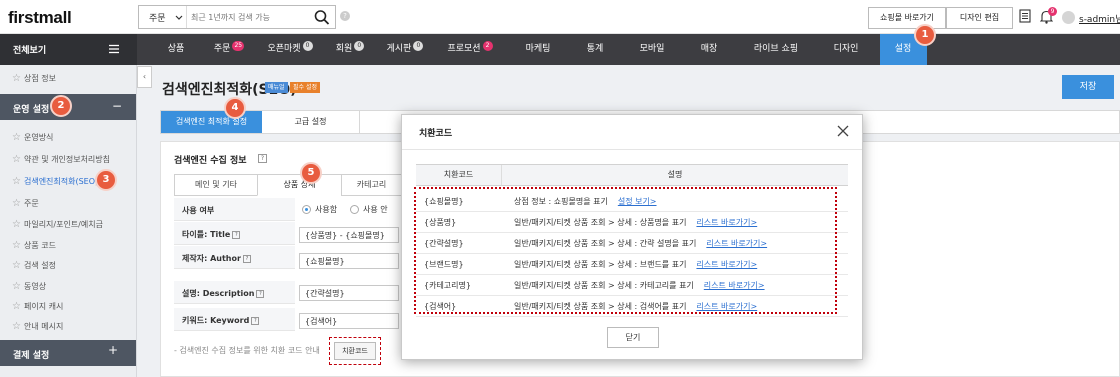 The height and width of the screenshot is (377, 1120). I want to click on step-marker-1: 1, so click(925, 35).